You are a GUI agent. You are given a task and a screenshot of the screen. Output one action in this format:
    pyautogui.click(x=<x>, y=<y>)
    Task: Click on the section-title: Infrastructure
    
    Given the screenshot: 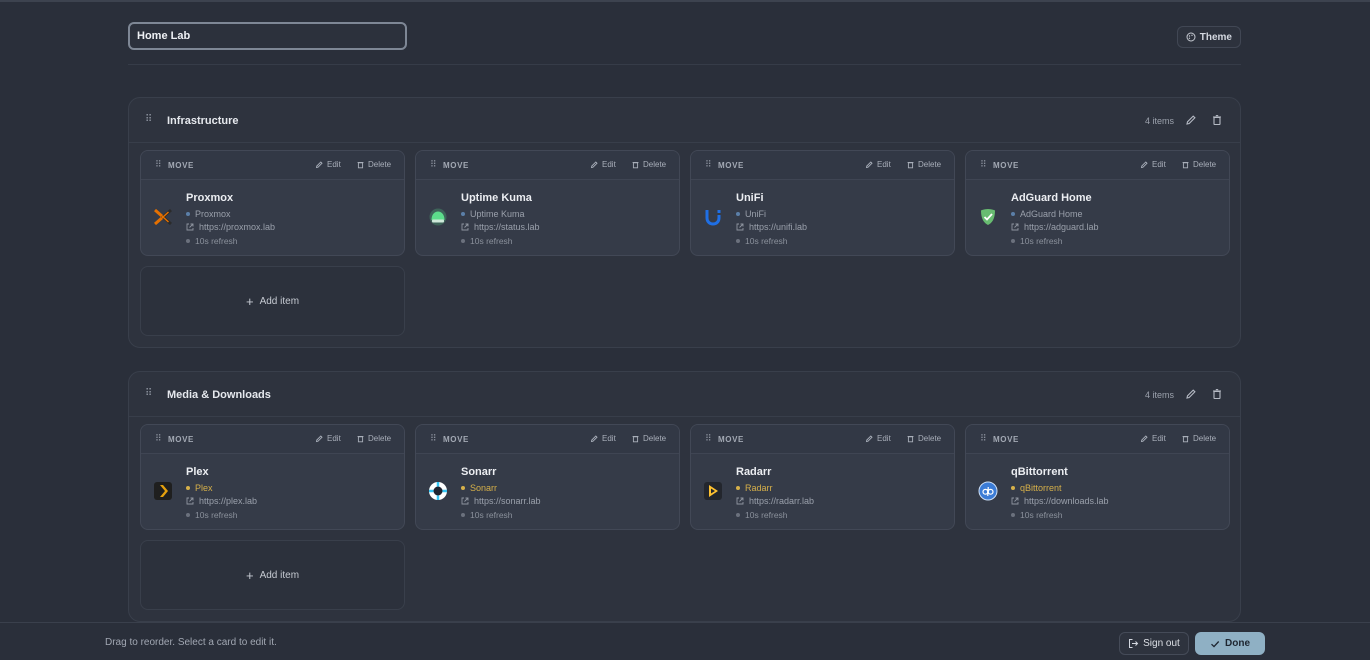 What is the action you would take?
    pyautogui.click(x=203, y=121)
    